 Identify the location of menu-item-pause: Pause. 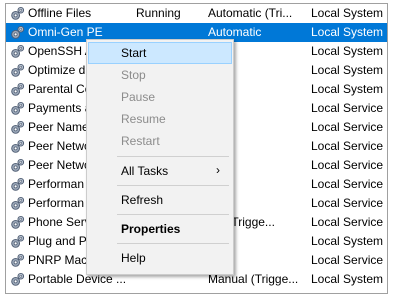
(160, 97).